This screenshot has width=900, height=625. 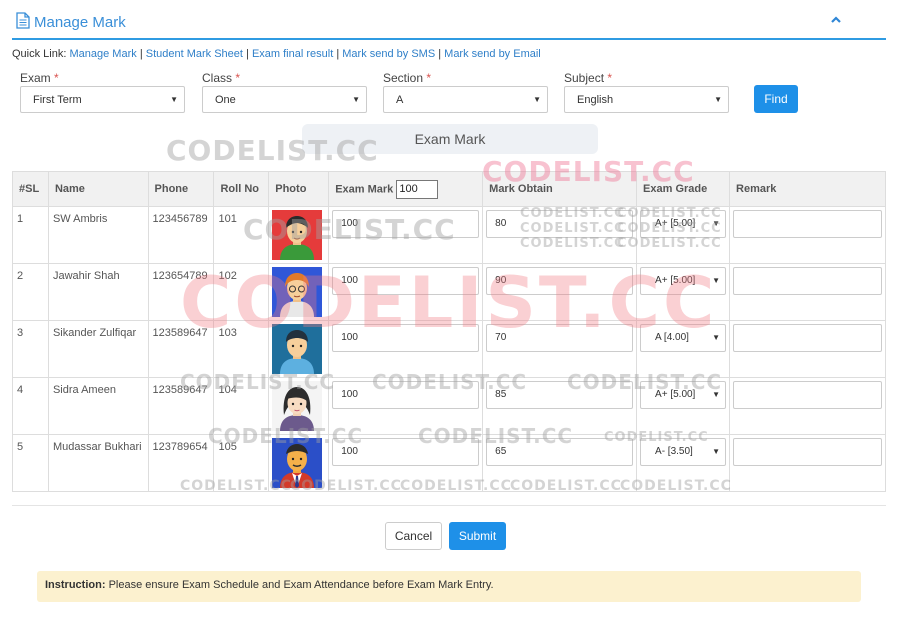 I want to click on subject-select: English ▼, so click(x=646, y=99).